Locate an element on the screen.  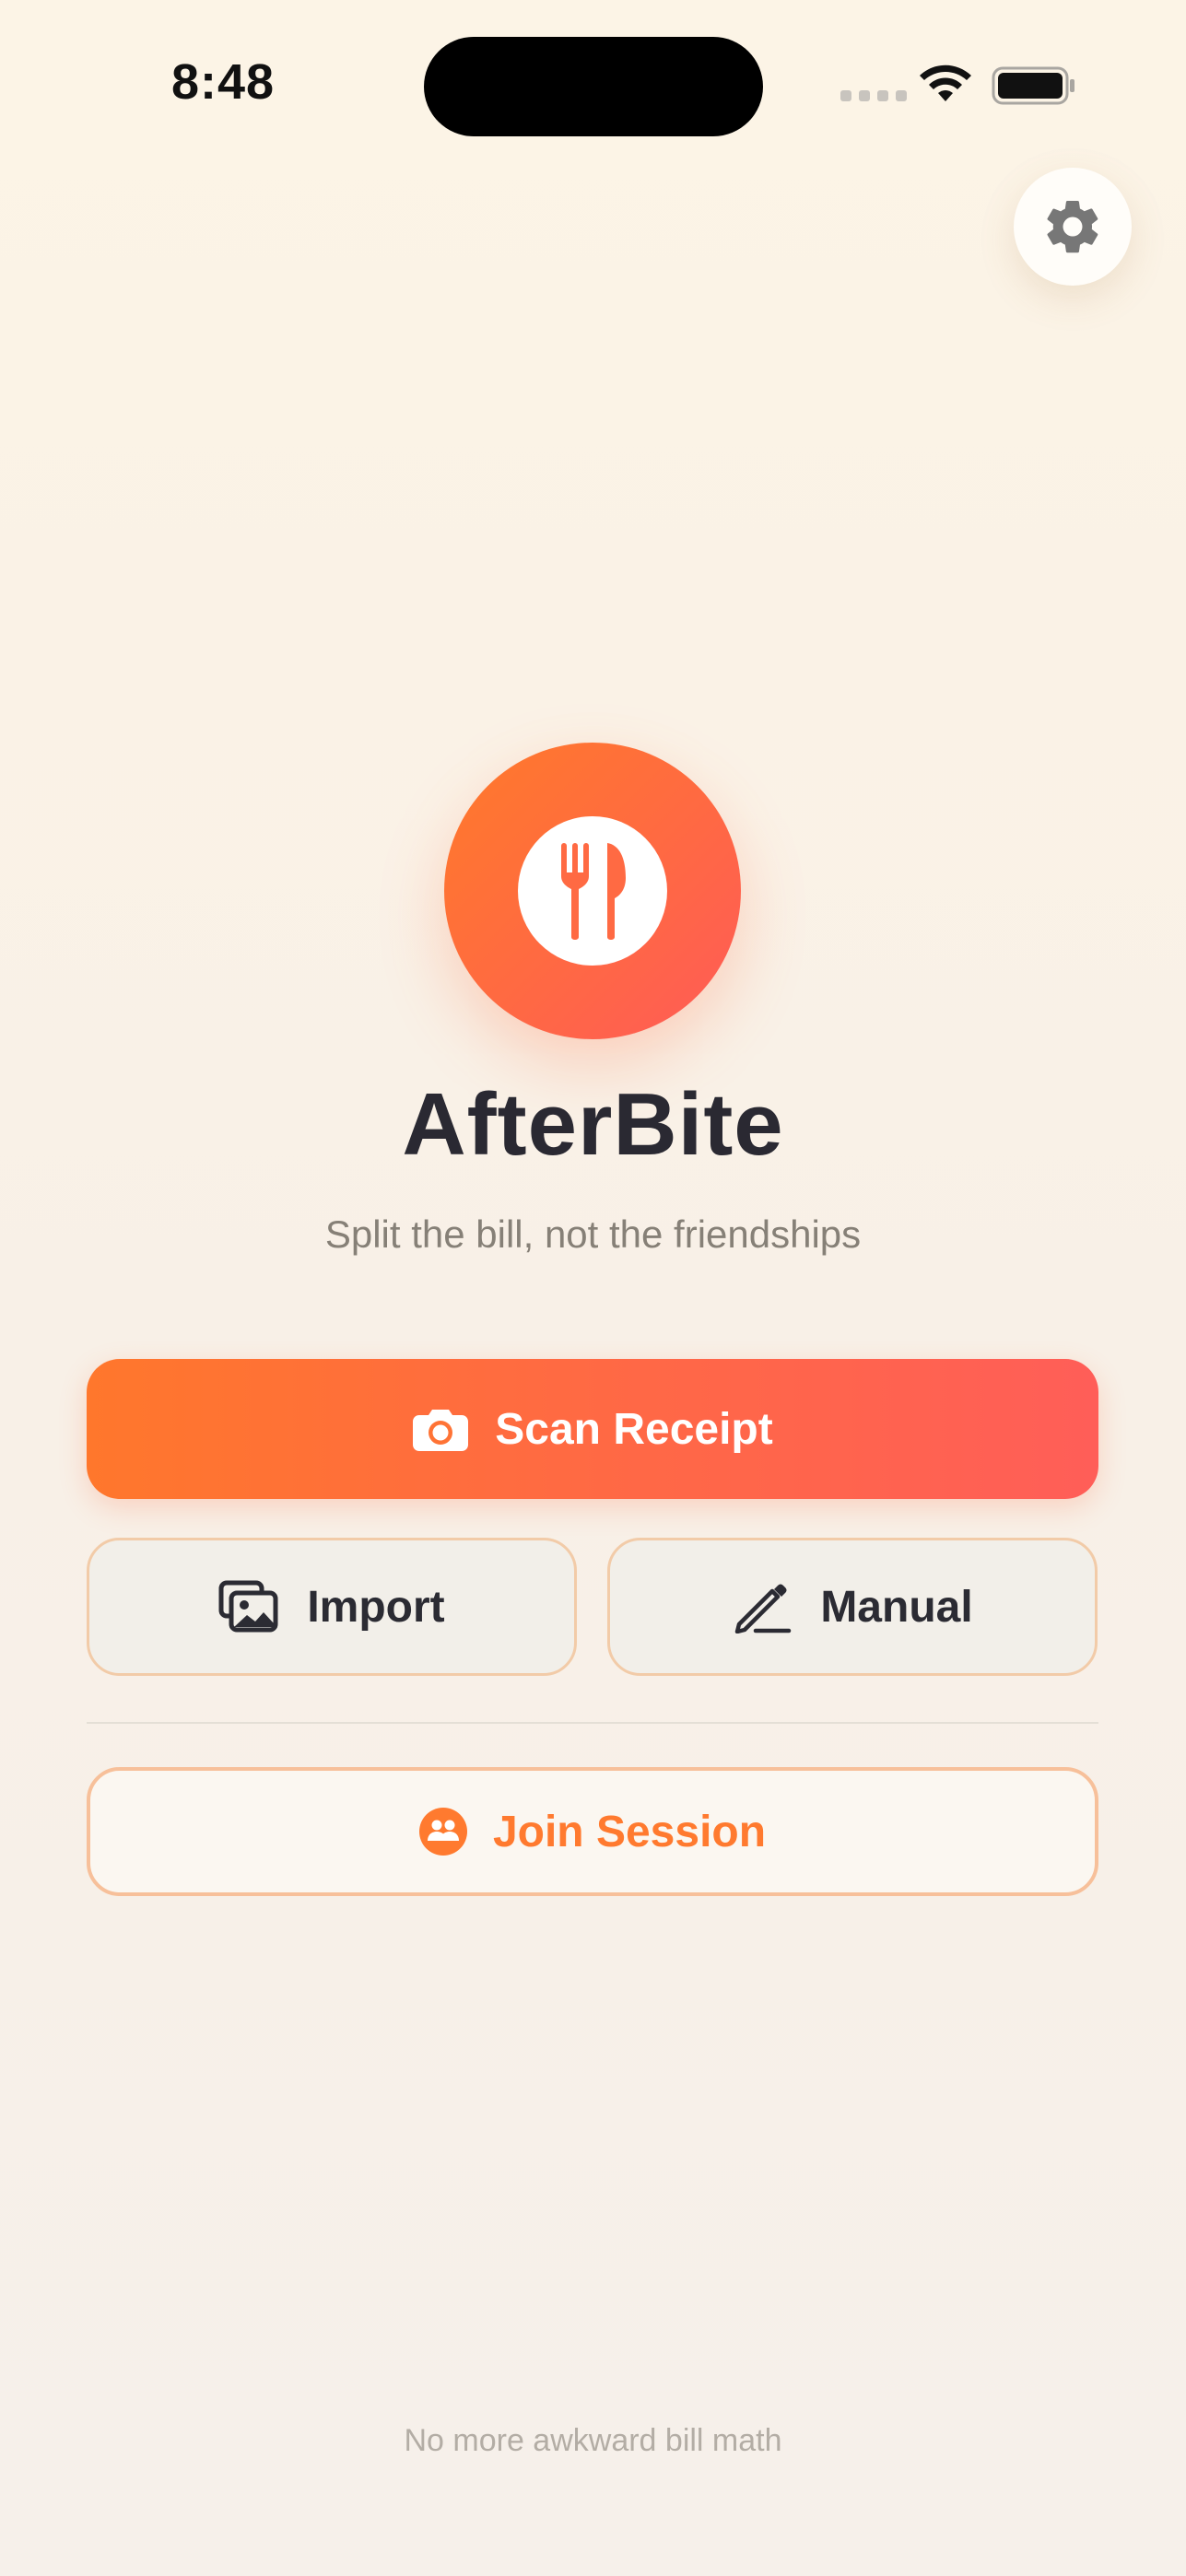
manual-button: Manual is located at coordinates (852, 1607).